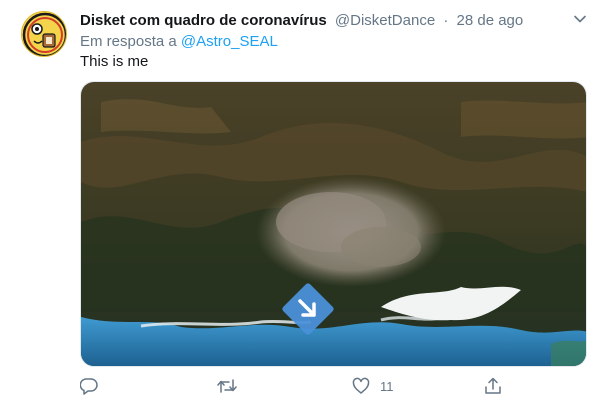 This screenshot has height=411, width=603. I want to click on avatar-image, so click(44, 34).